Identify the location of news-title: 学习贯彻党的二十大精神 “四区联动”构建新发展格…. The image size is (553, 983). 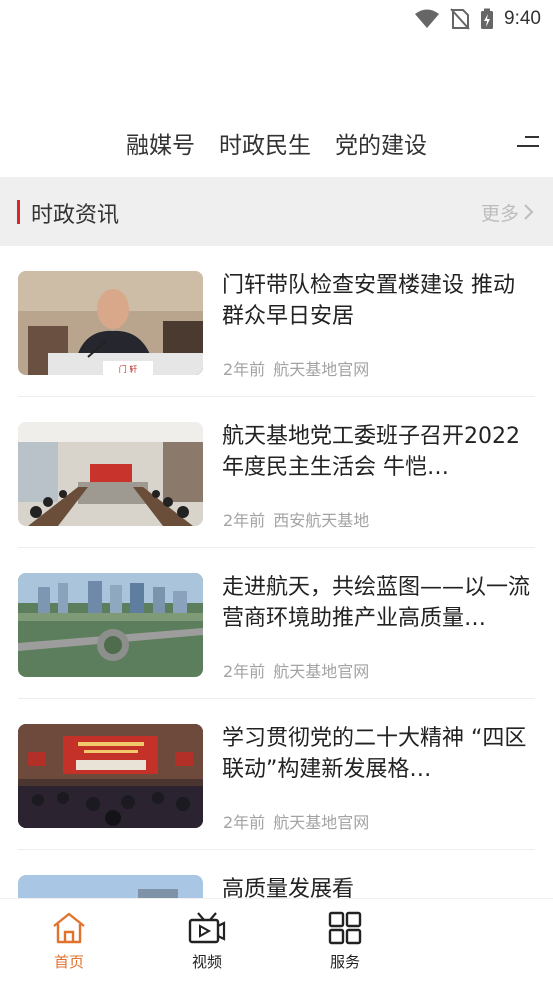
(378, 754).